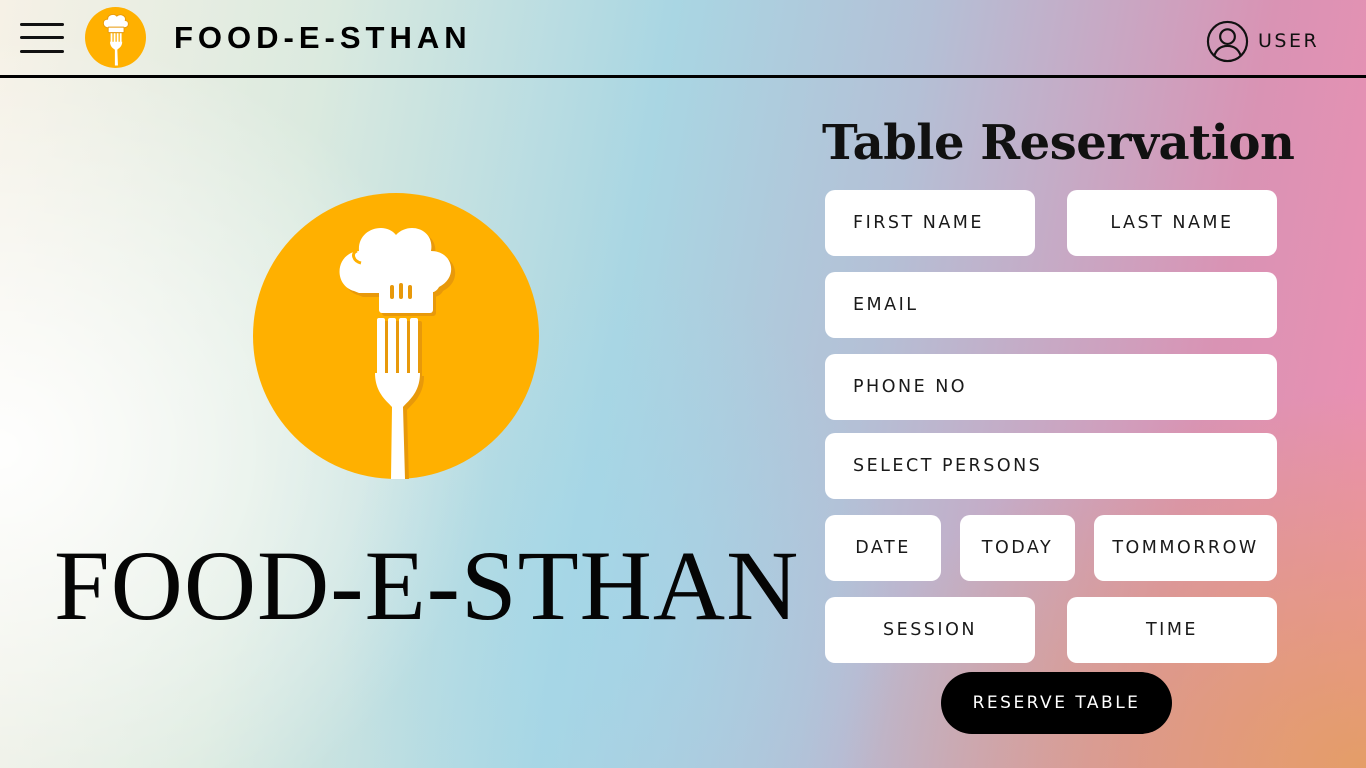  I want to click on first-name-field: FIRST NAME, so click(930, 223).